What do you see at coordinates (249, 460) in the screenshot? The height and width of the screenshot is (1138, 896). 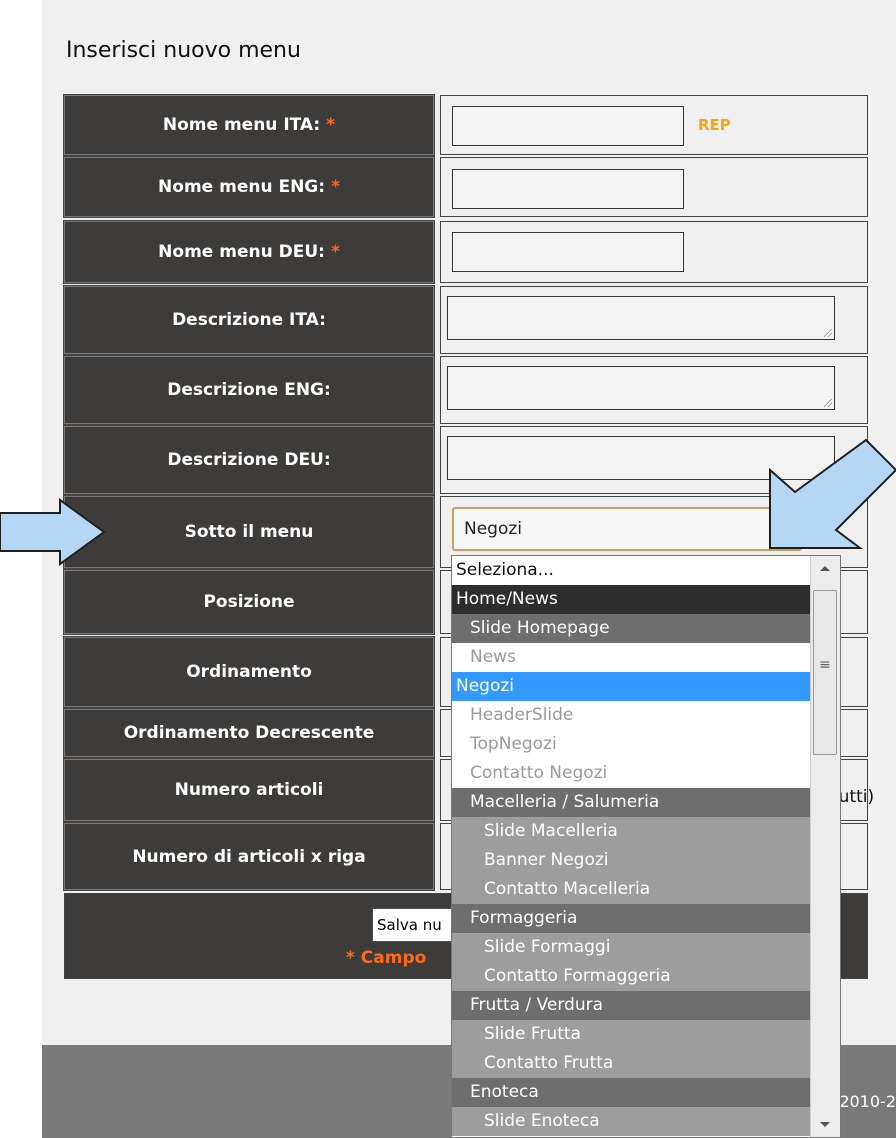 I see `label-descrizione-deu: Descrizione DEU:` at bounding box center [249, 460].